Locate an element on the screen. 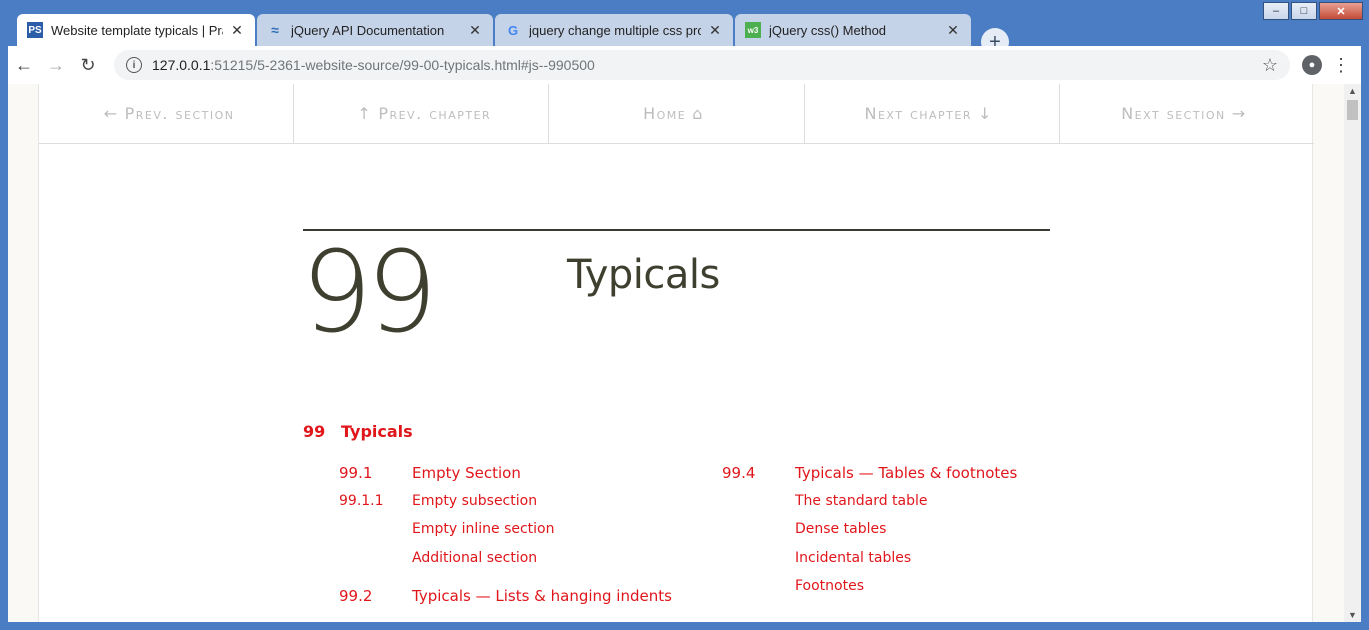 The height and width of the screenshot is (630, 1369). tab-label: Website template typicals | Practi is located at coordinates (137, 30).